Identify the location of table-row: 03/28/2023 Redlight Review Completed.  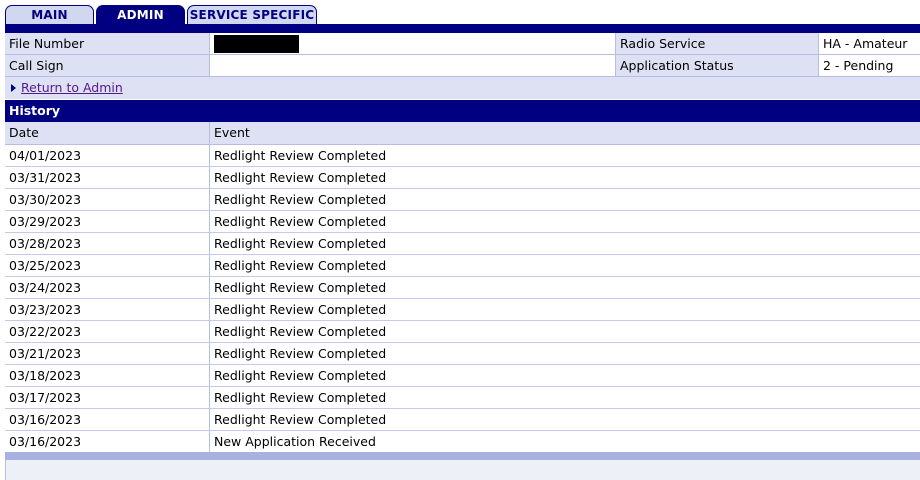
(462, 244).